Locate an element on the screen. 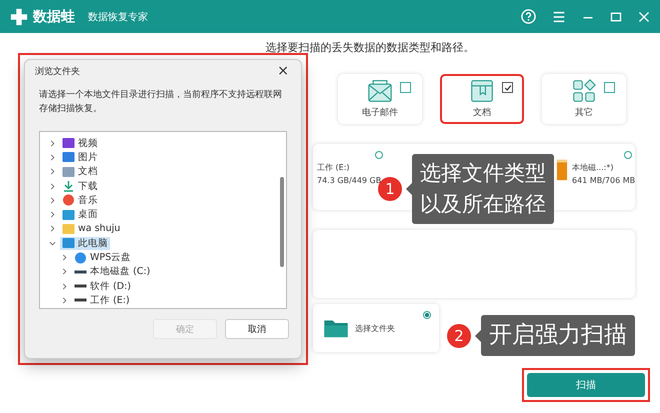  category-label: 其它 is located at coordinates (584, 112).